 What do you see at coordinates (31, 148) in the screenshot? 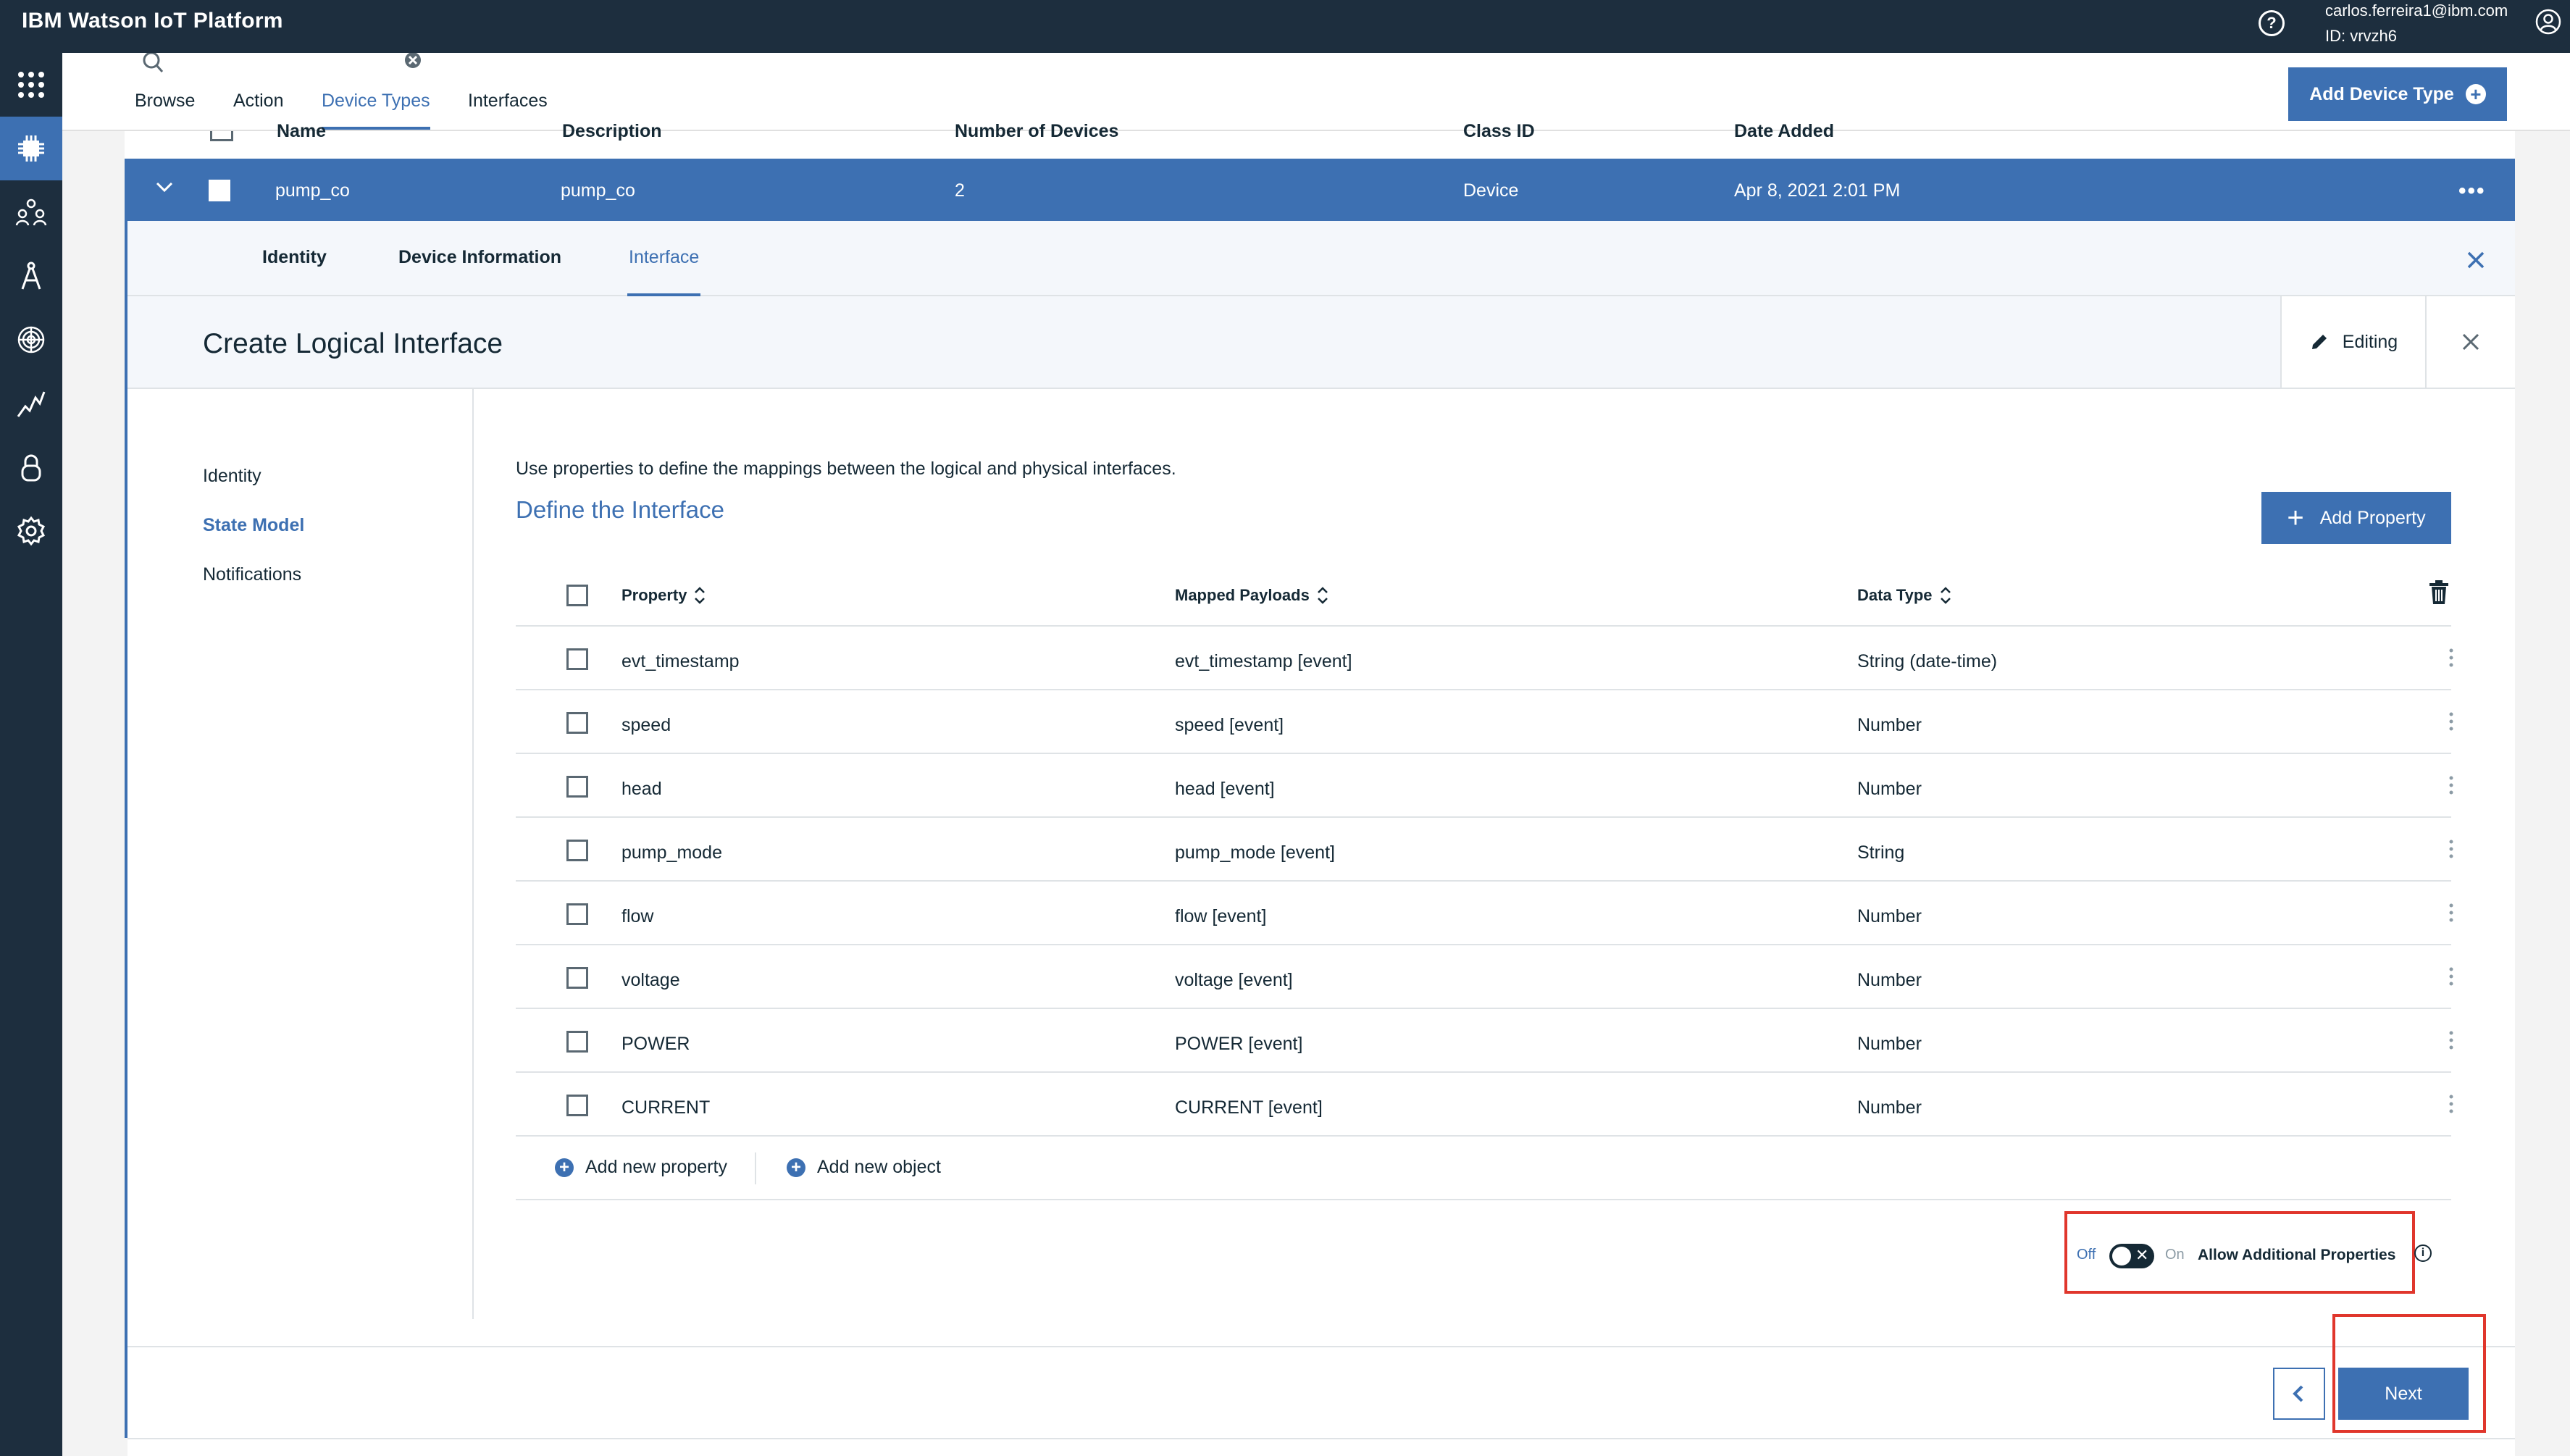
I see `sidebar-item-devices` at bounding box center [31, 148].